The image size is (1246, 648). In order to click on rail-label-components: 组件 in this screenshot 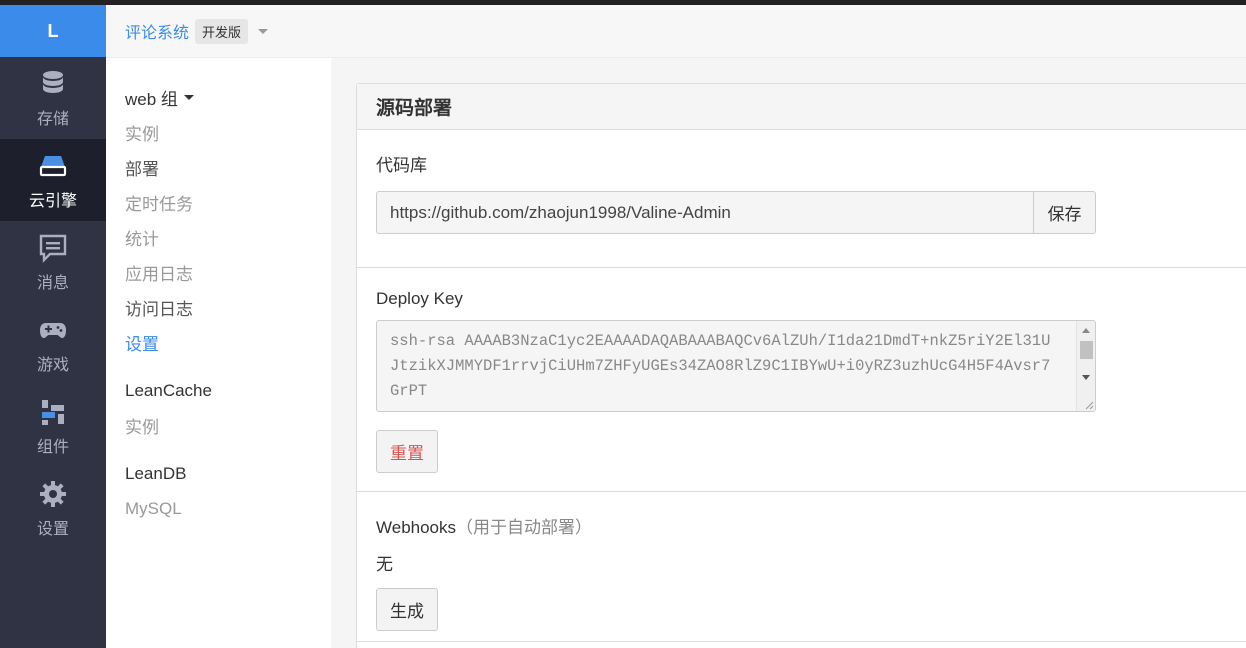, I will do `click(52, 447)`.